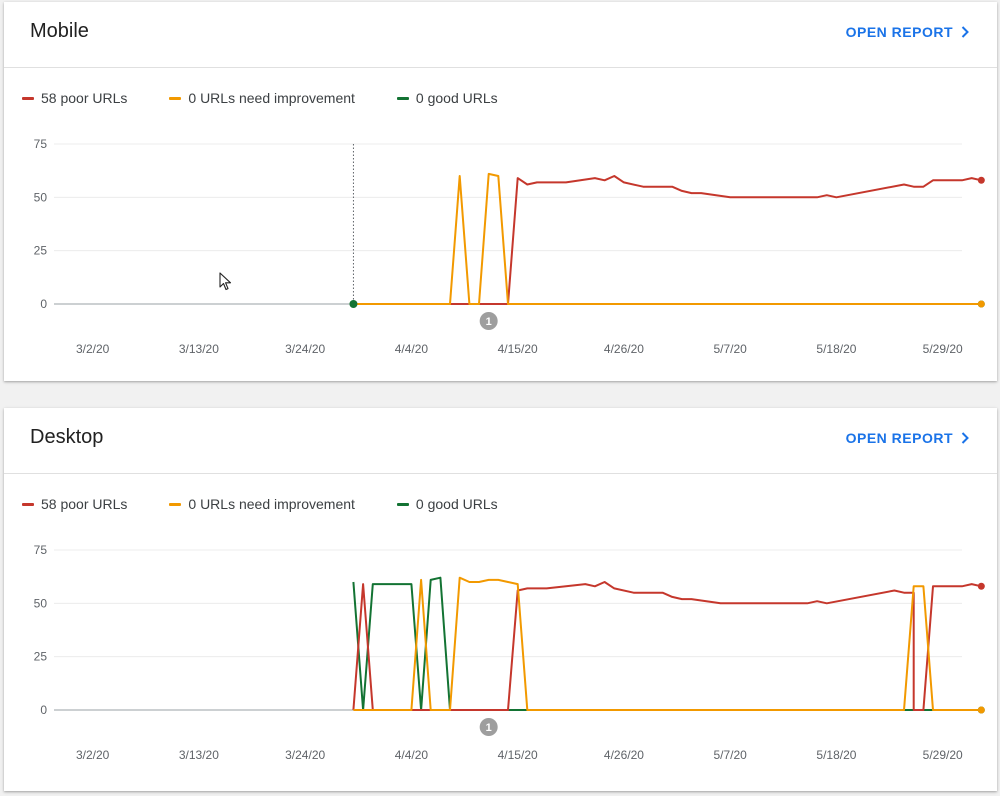 This screenshot has width=1000, height=796. What do you see at coordinates (500, 35) in the screenshot?
I see `card-header: Mobile OPEN REPORT` at bounding box center [500, 35].